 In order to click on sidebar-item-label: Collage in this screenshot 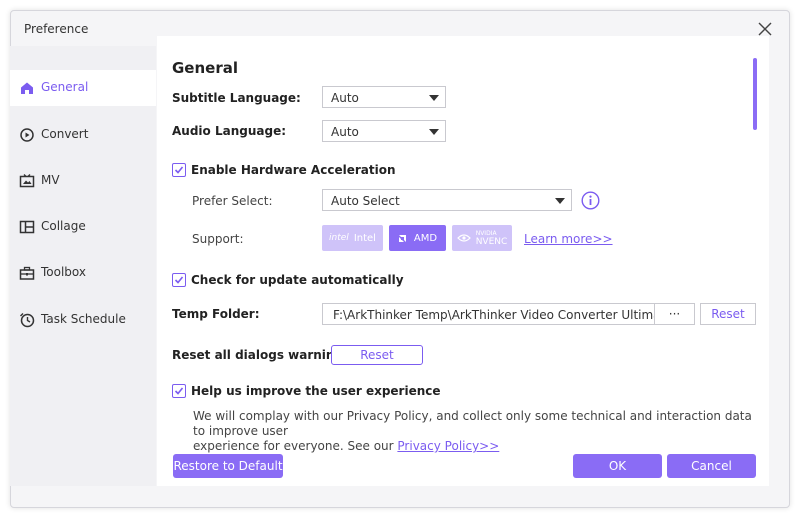, I will do `click(63, 226)`.